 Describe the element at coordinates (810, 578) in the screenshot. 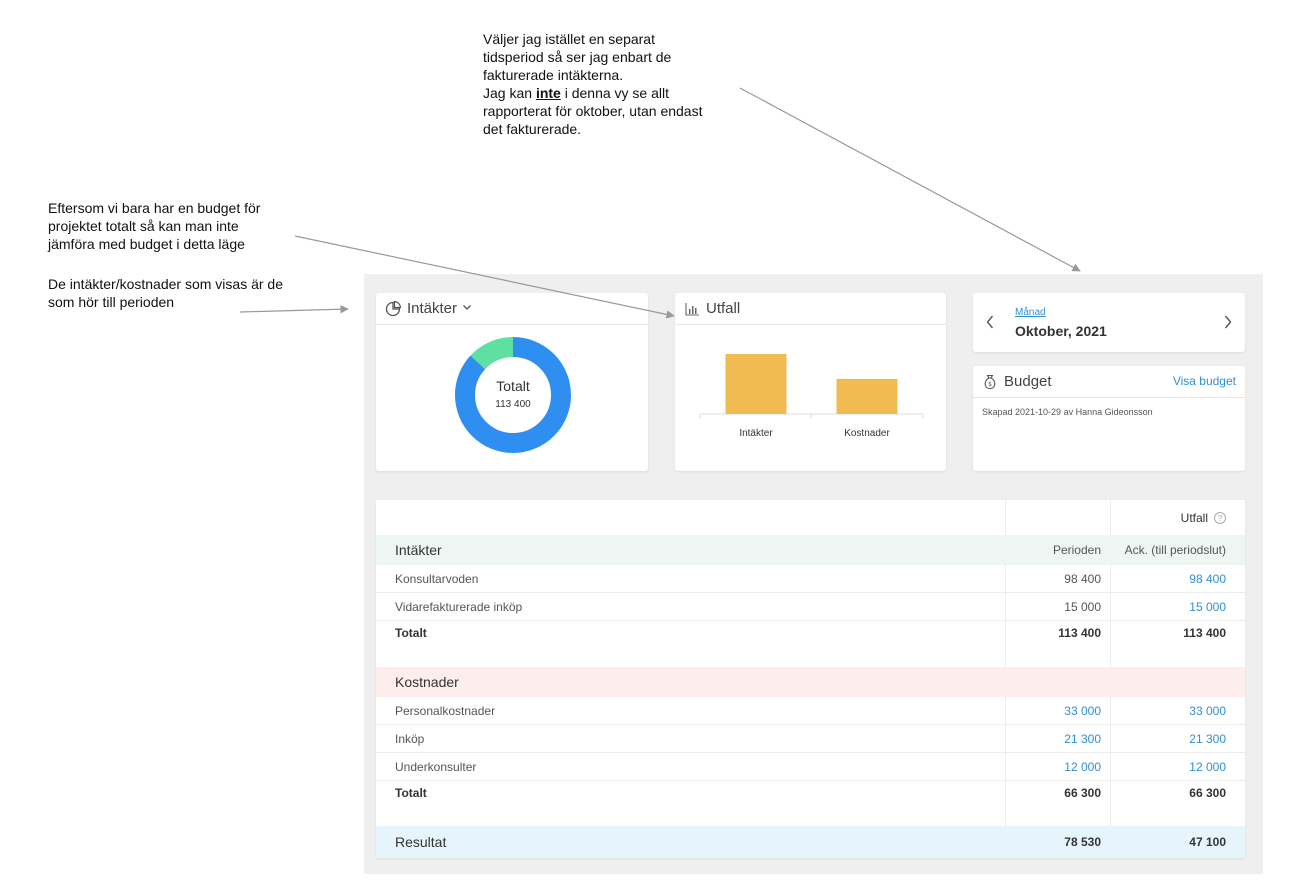

I see `table-row: Konsultarvoden 98 400 98 400` at that location.